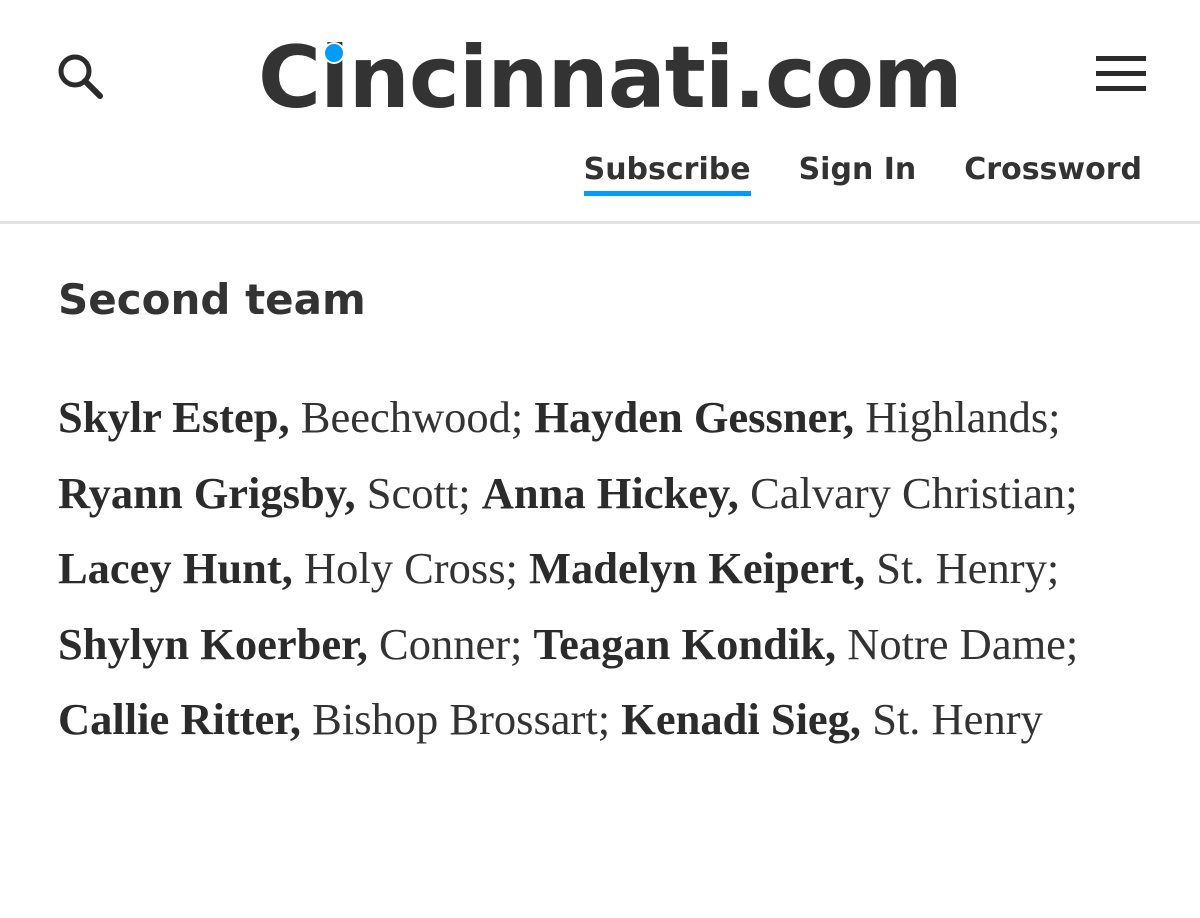 This screenshot has width=1200, height=918. Describe the element at coordinates (180, 719) in the screenshot. I see `player-name: Callie Ritter,` at that location.